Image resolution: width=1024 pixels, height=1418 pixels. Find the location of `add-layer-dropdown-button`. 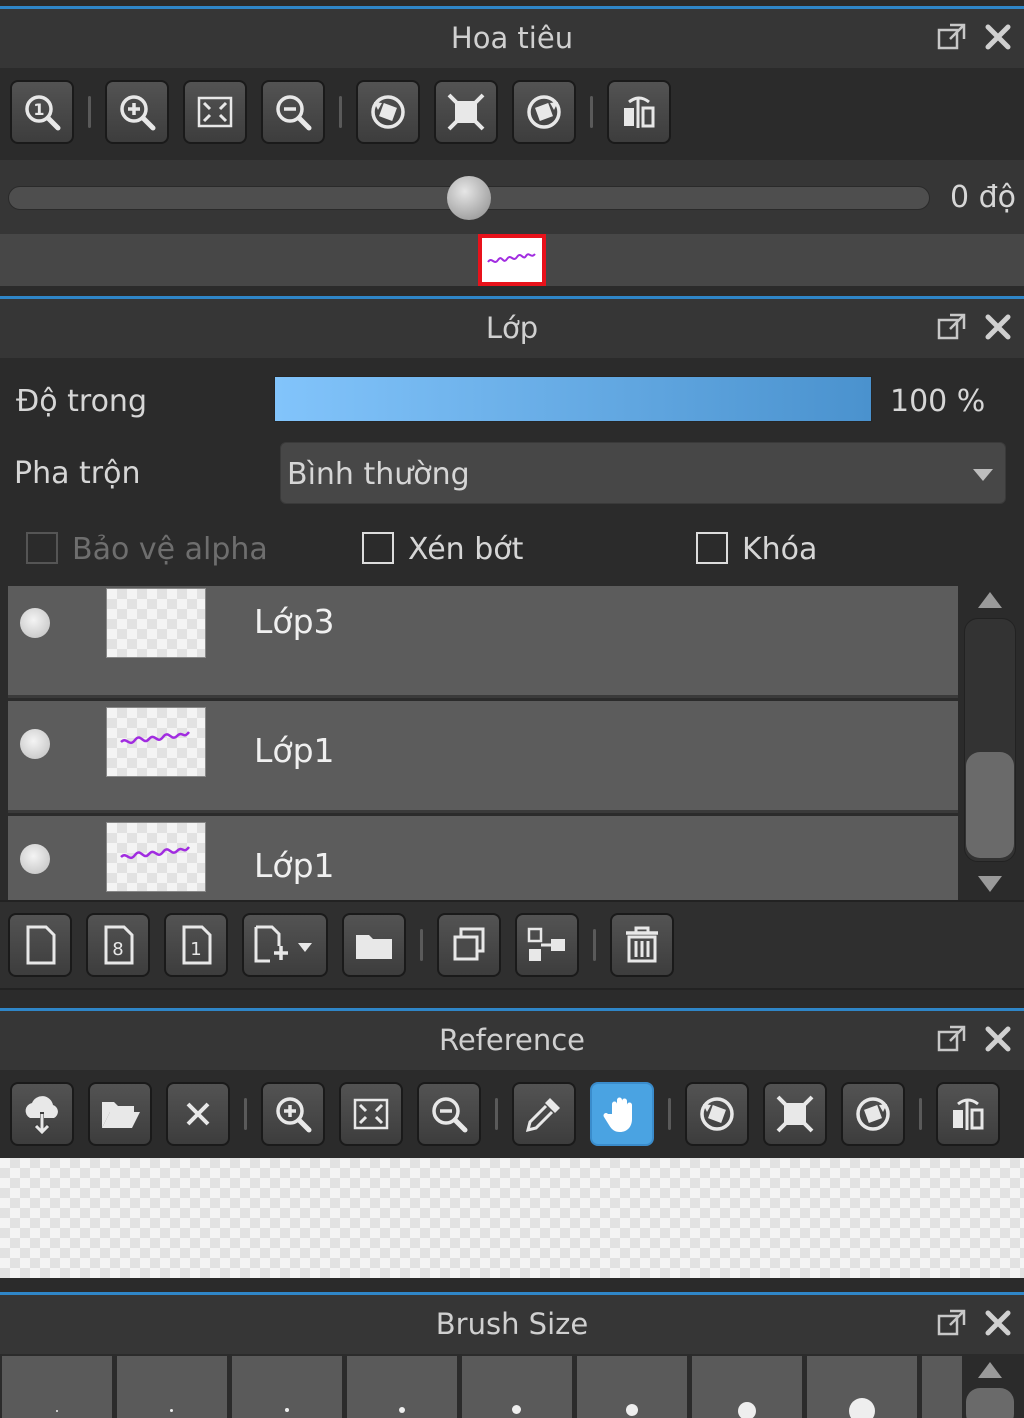

add-layer-dropdown-button is located at coordinates (285, 945).